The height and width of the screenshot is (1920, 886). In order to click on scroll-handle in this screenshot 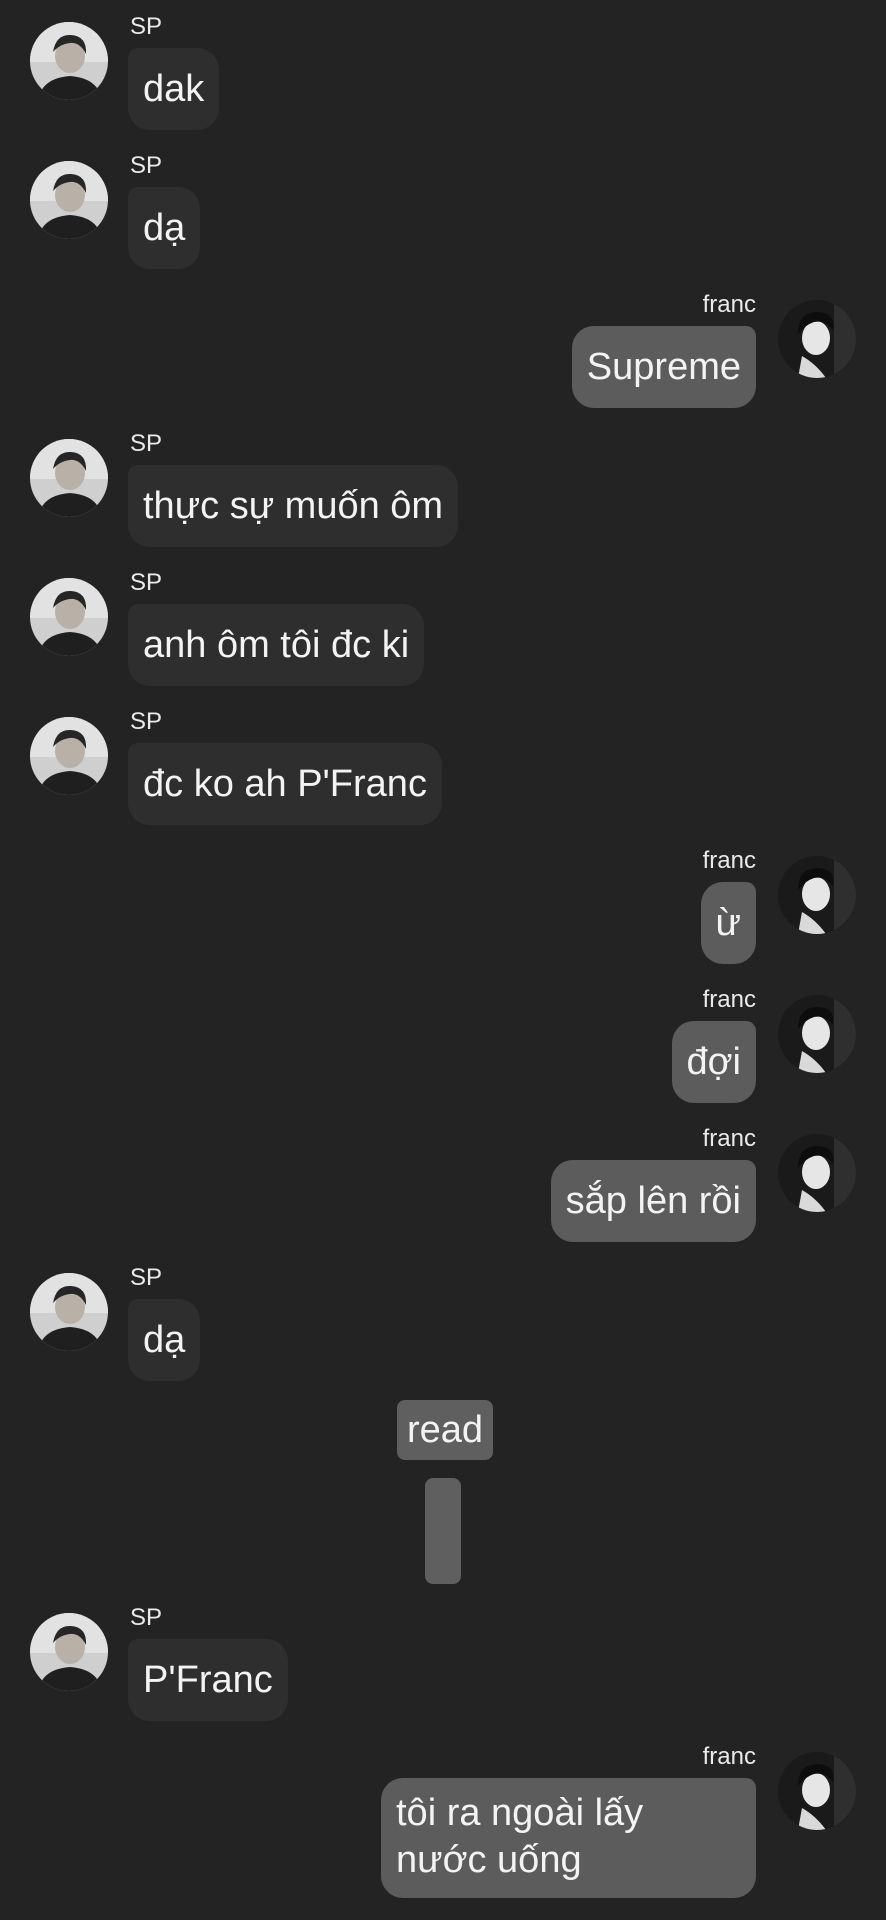, I will do `click(443, 1531)`.